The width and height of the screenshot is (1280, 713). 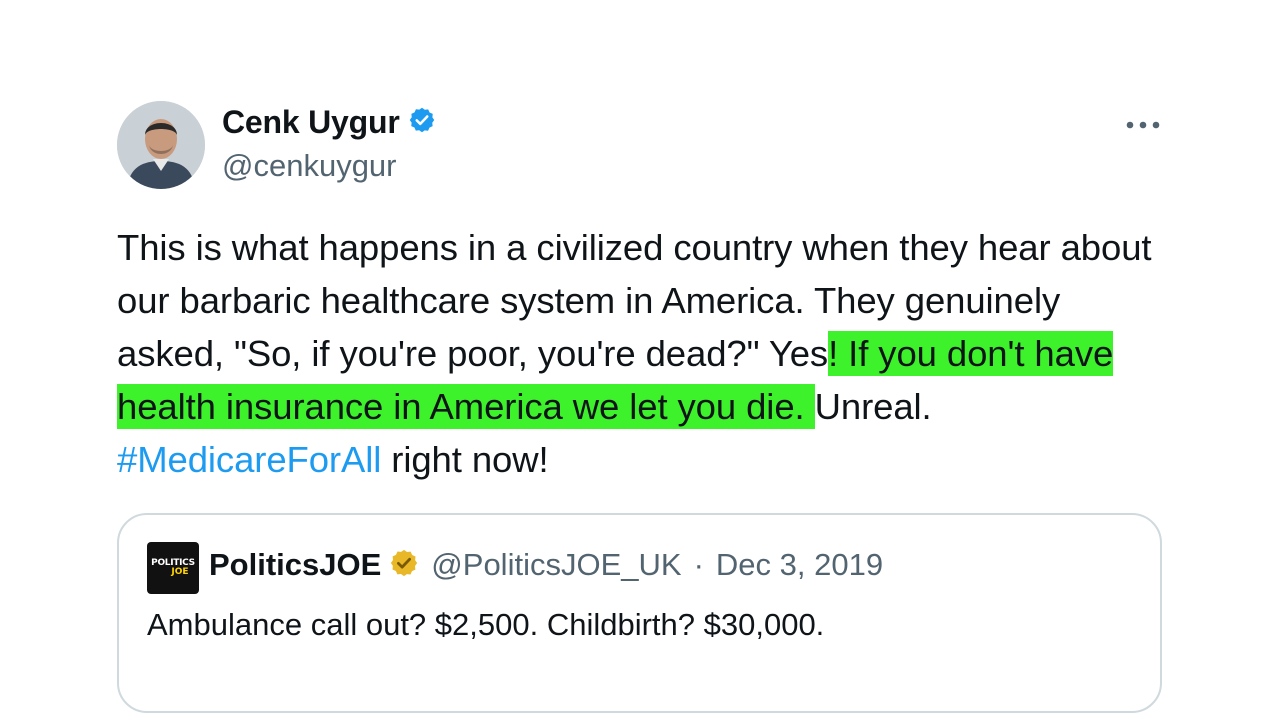 I want to click on verified-badge-icon, so click(x=422, y=122).